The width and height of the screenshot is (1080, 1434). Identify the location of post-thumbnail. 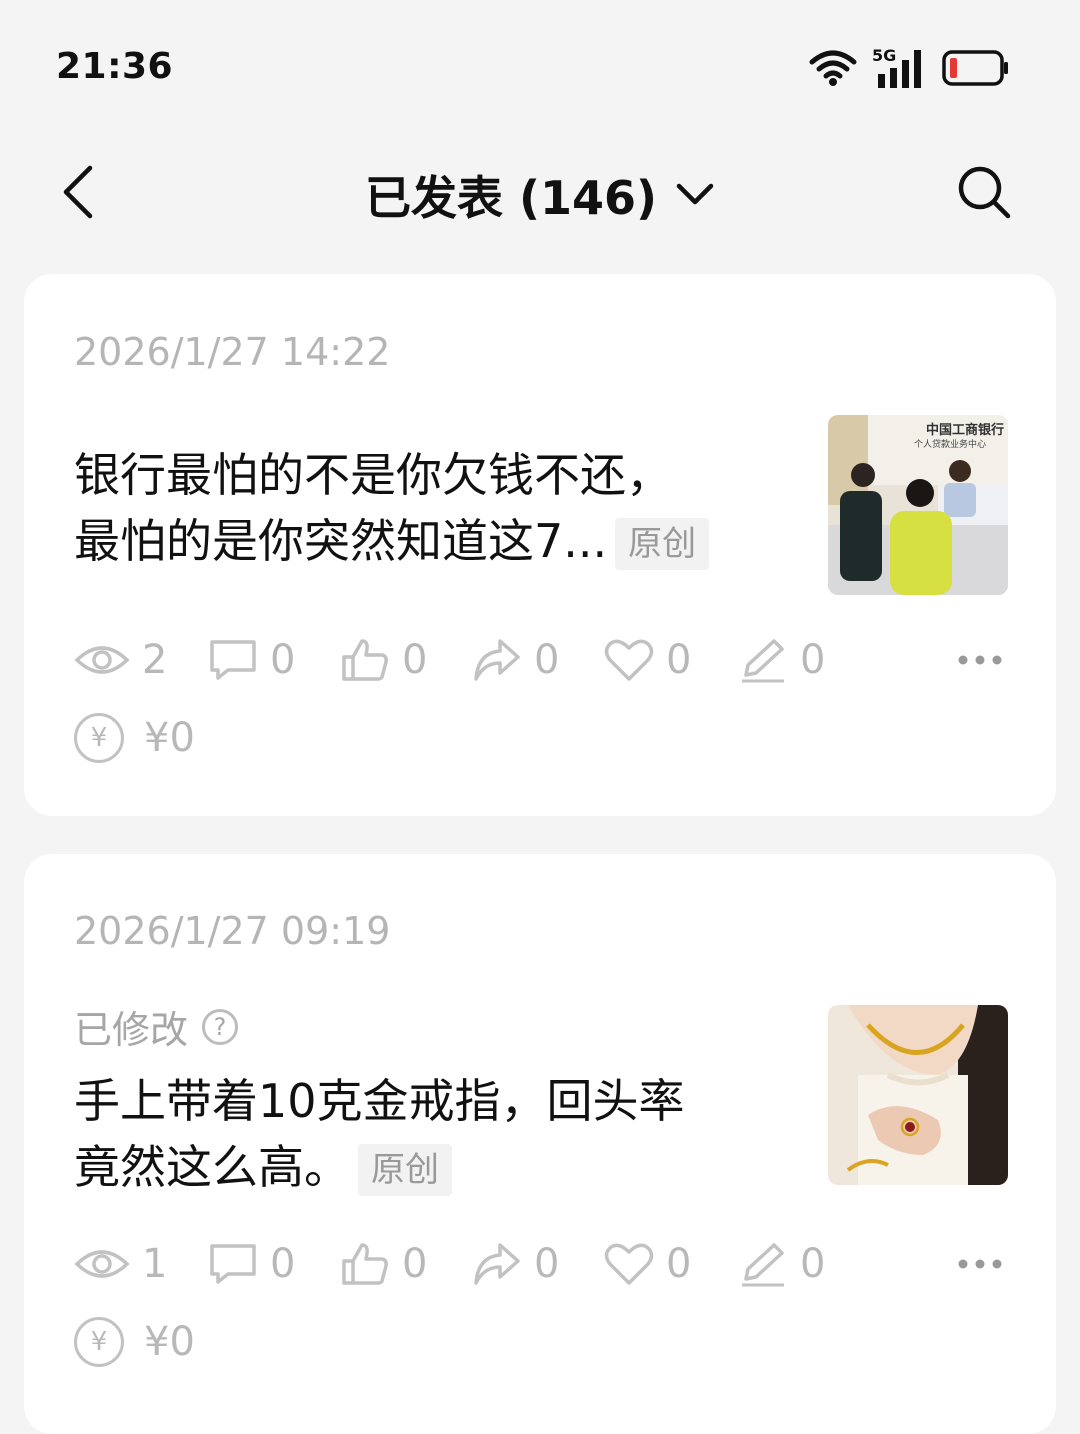
(918, 1095).